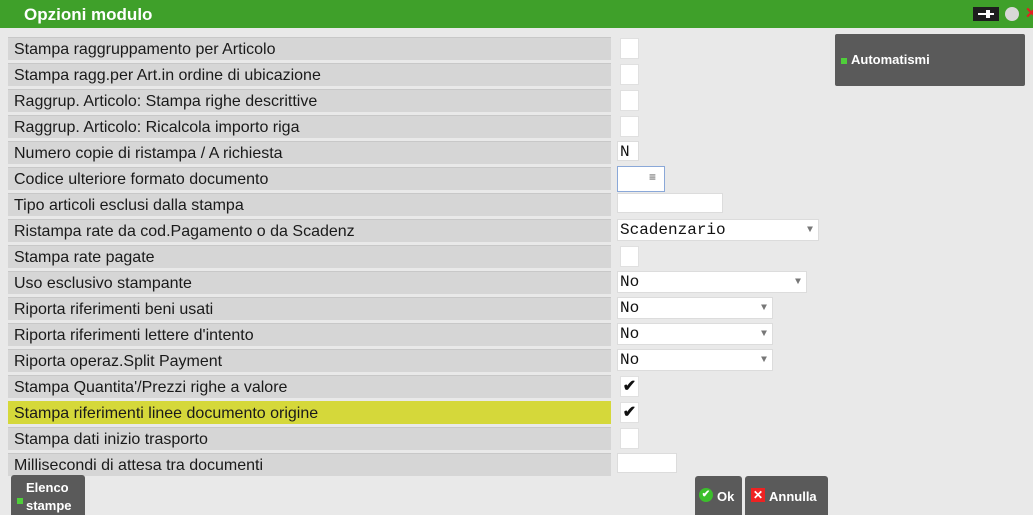 The width and height of the screenshot is (1033, 515). What do you see at coordinates (139, 465) in the screenshot?
I see `row-label: Millisecondi di attesa tra documenti` at bounding box center [139, 465].